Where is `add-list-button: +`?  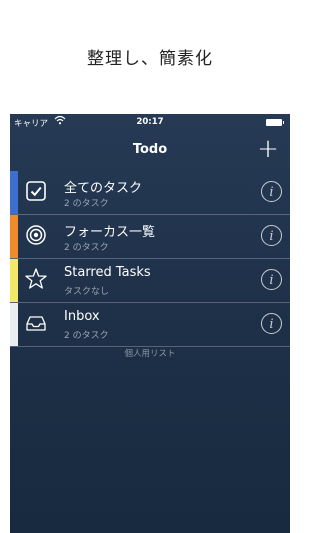 add-list-button: + is located at coordinates (268, 149).